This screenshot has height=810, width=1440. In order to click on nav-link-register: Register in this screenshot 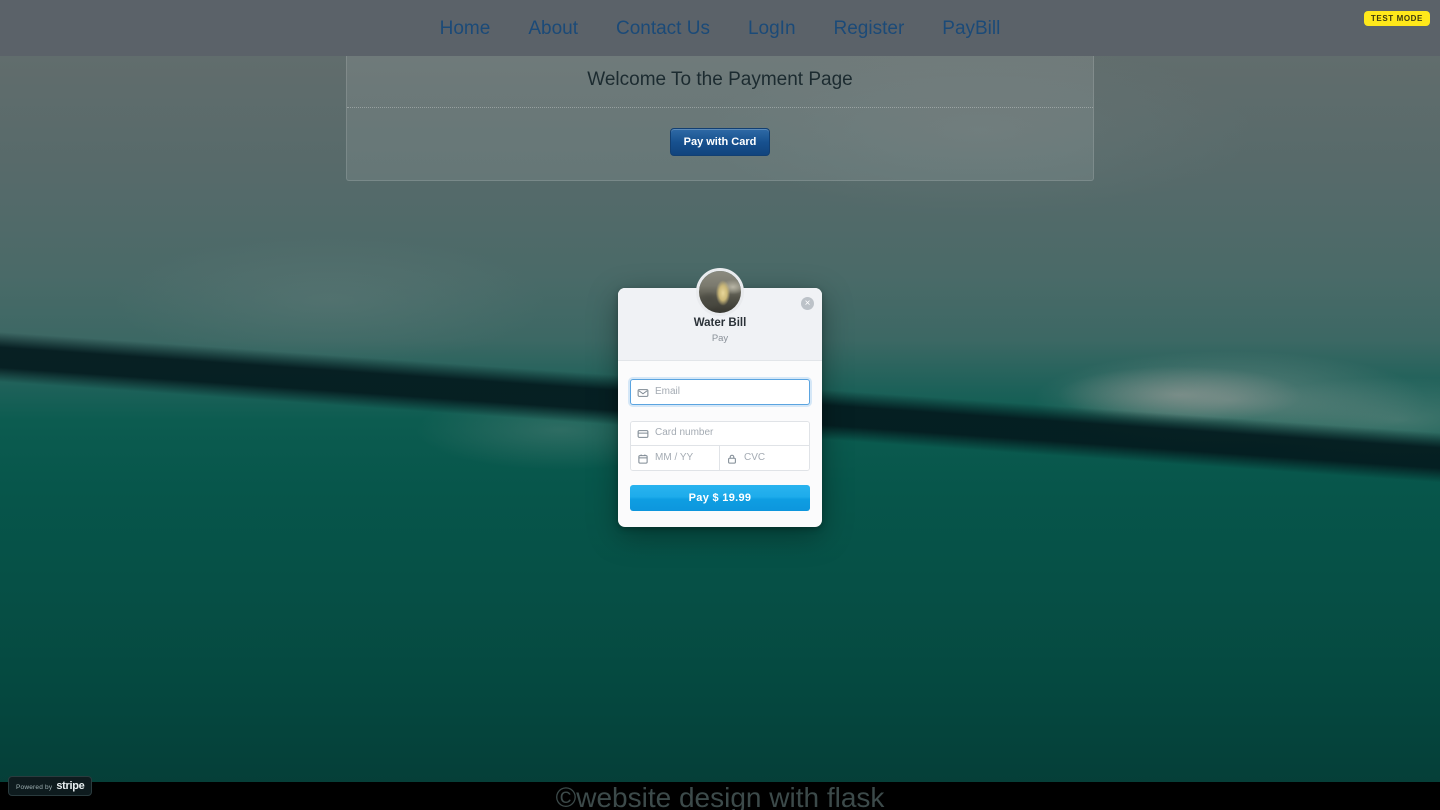, I will do `click(869, 28)`.